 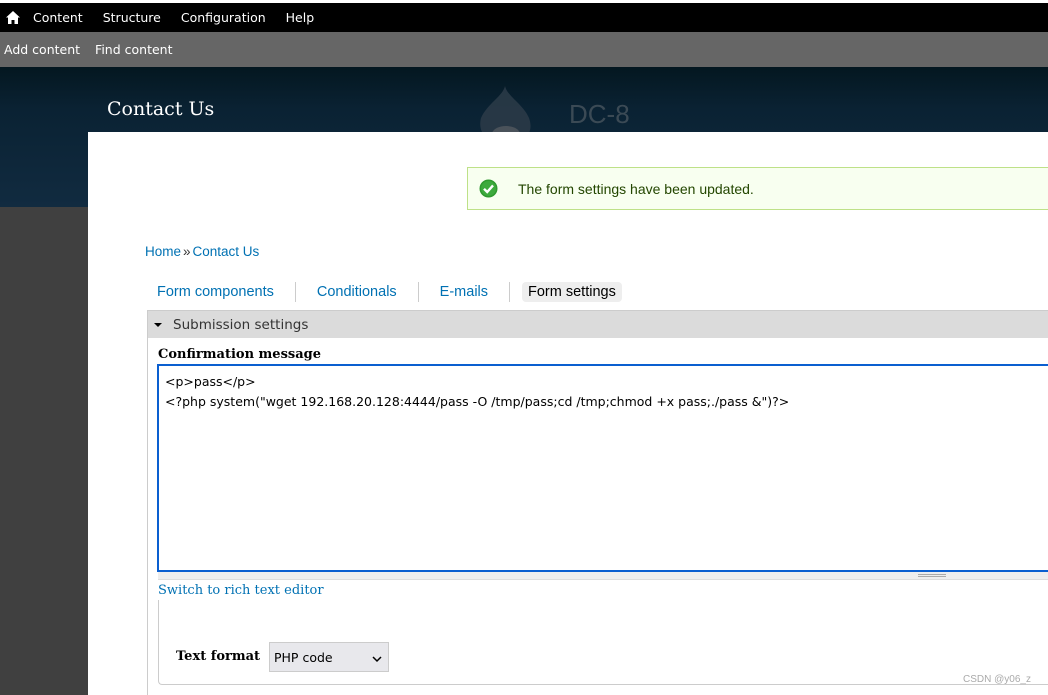 What do you see at coordinates (599, 114) in the screenshot?
I see `site-name: DC-8` at bounding box center [599, 114].